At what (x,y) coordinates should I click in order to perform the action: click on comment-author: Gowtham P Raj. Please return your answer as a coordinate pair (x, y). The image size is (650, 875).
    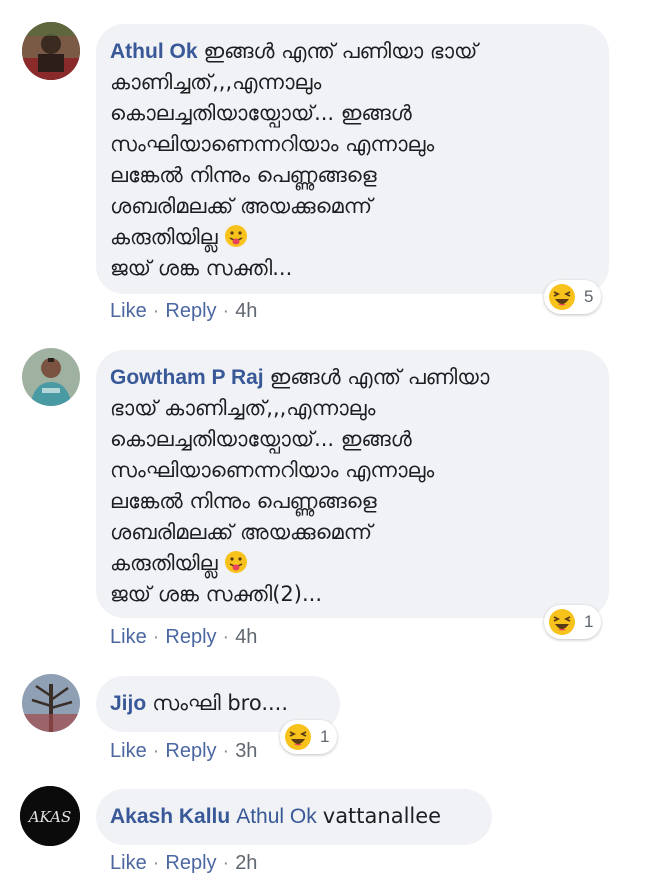
    Looking at the image, I should click on (187, 377).